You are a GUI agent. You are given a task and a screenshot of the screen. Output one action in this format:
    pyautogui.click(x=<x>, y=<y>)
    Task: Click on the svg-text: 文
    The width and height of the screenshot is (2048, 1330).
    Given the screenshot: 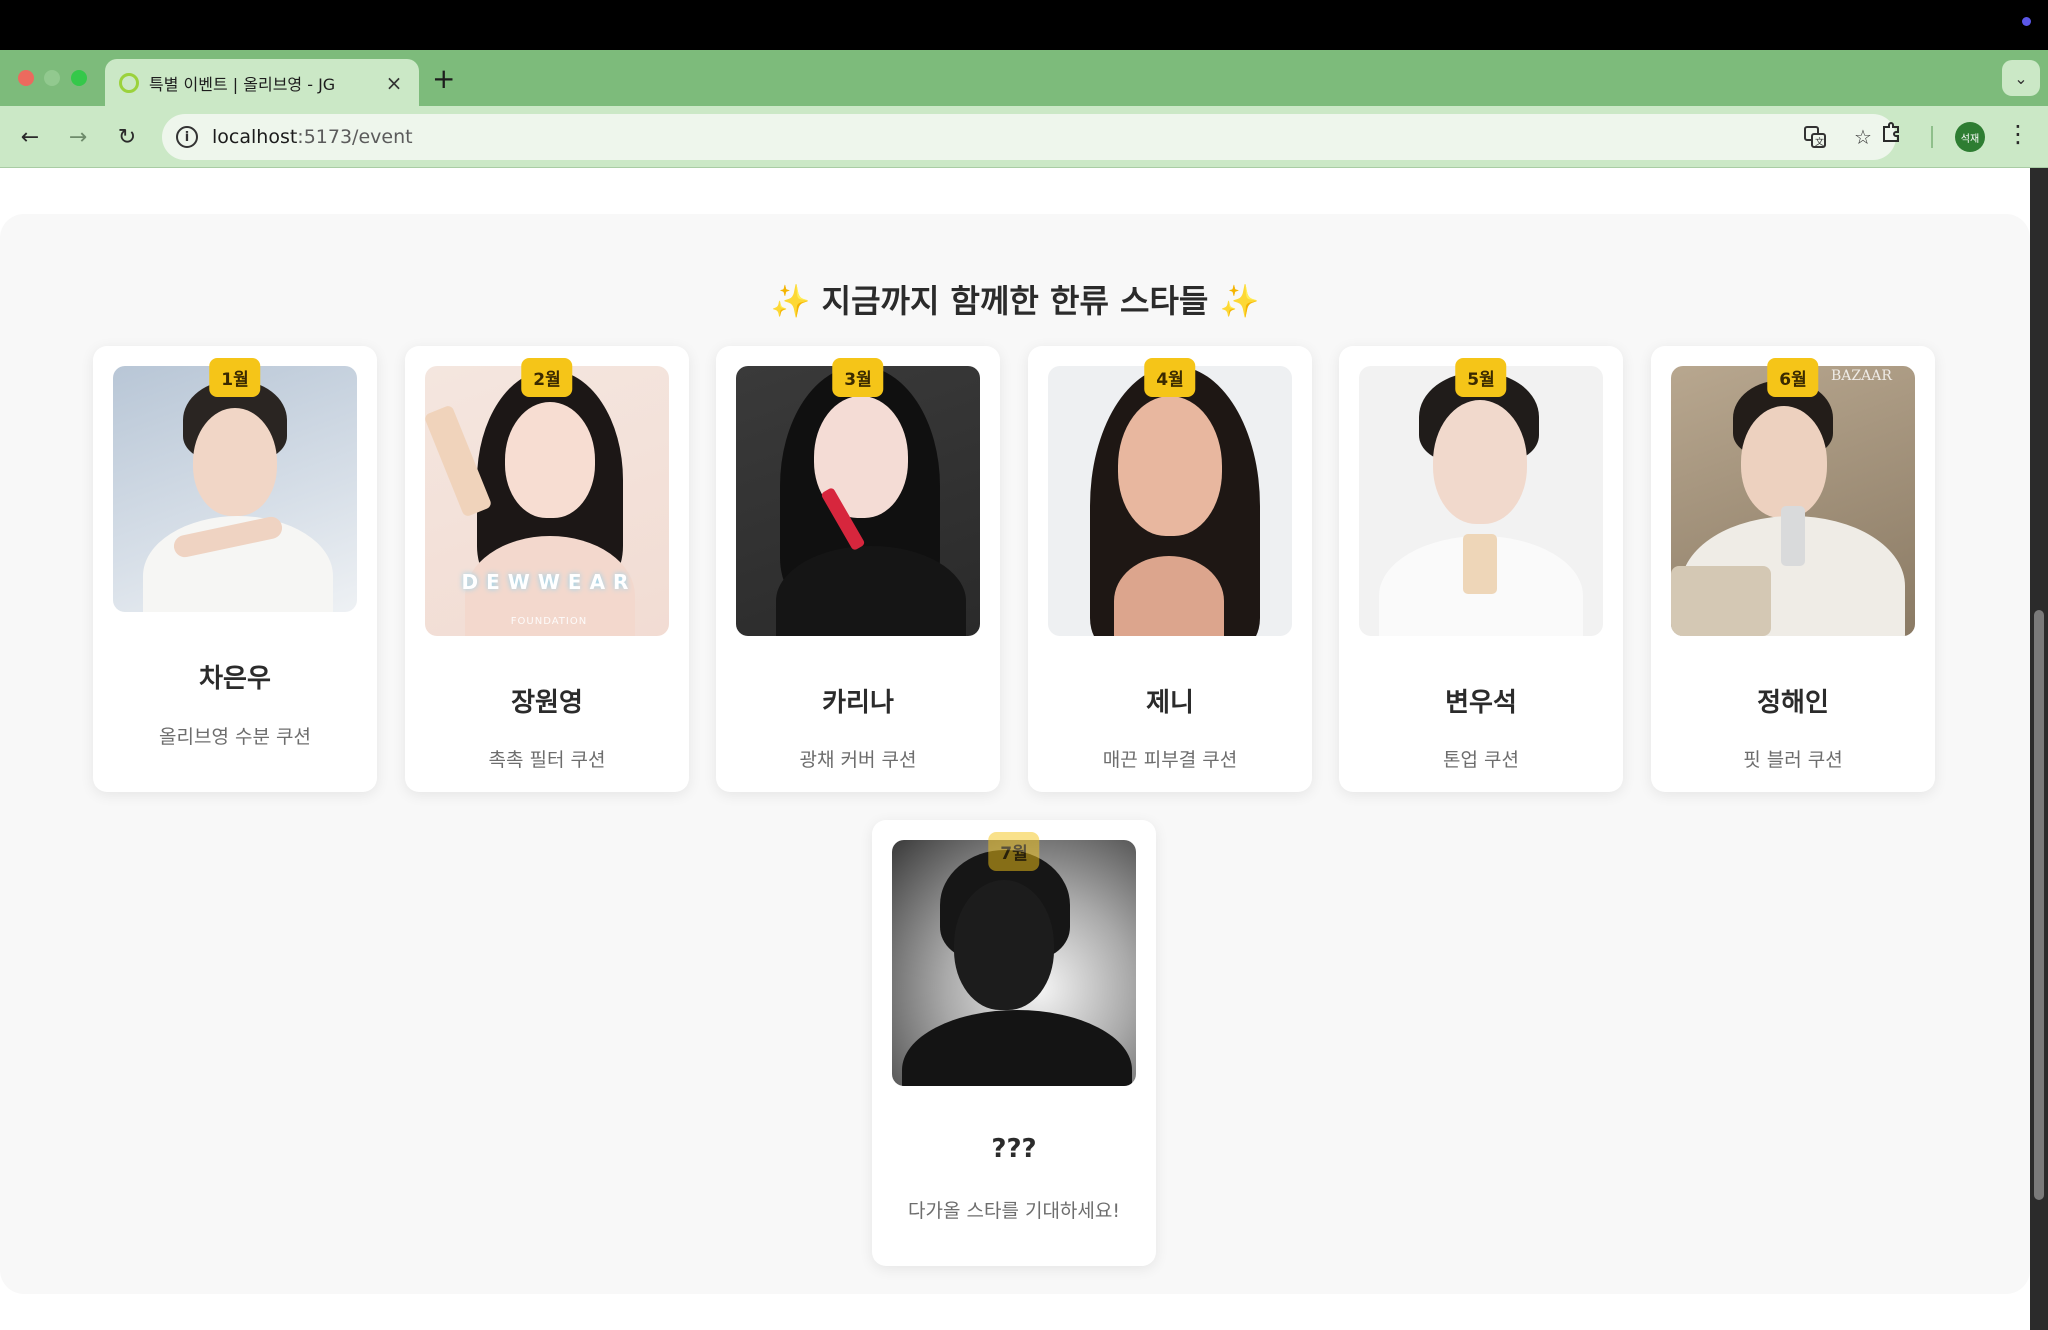 What is the action you would take?
    pyautogui.click(x=1819, y=142)
    